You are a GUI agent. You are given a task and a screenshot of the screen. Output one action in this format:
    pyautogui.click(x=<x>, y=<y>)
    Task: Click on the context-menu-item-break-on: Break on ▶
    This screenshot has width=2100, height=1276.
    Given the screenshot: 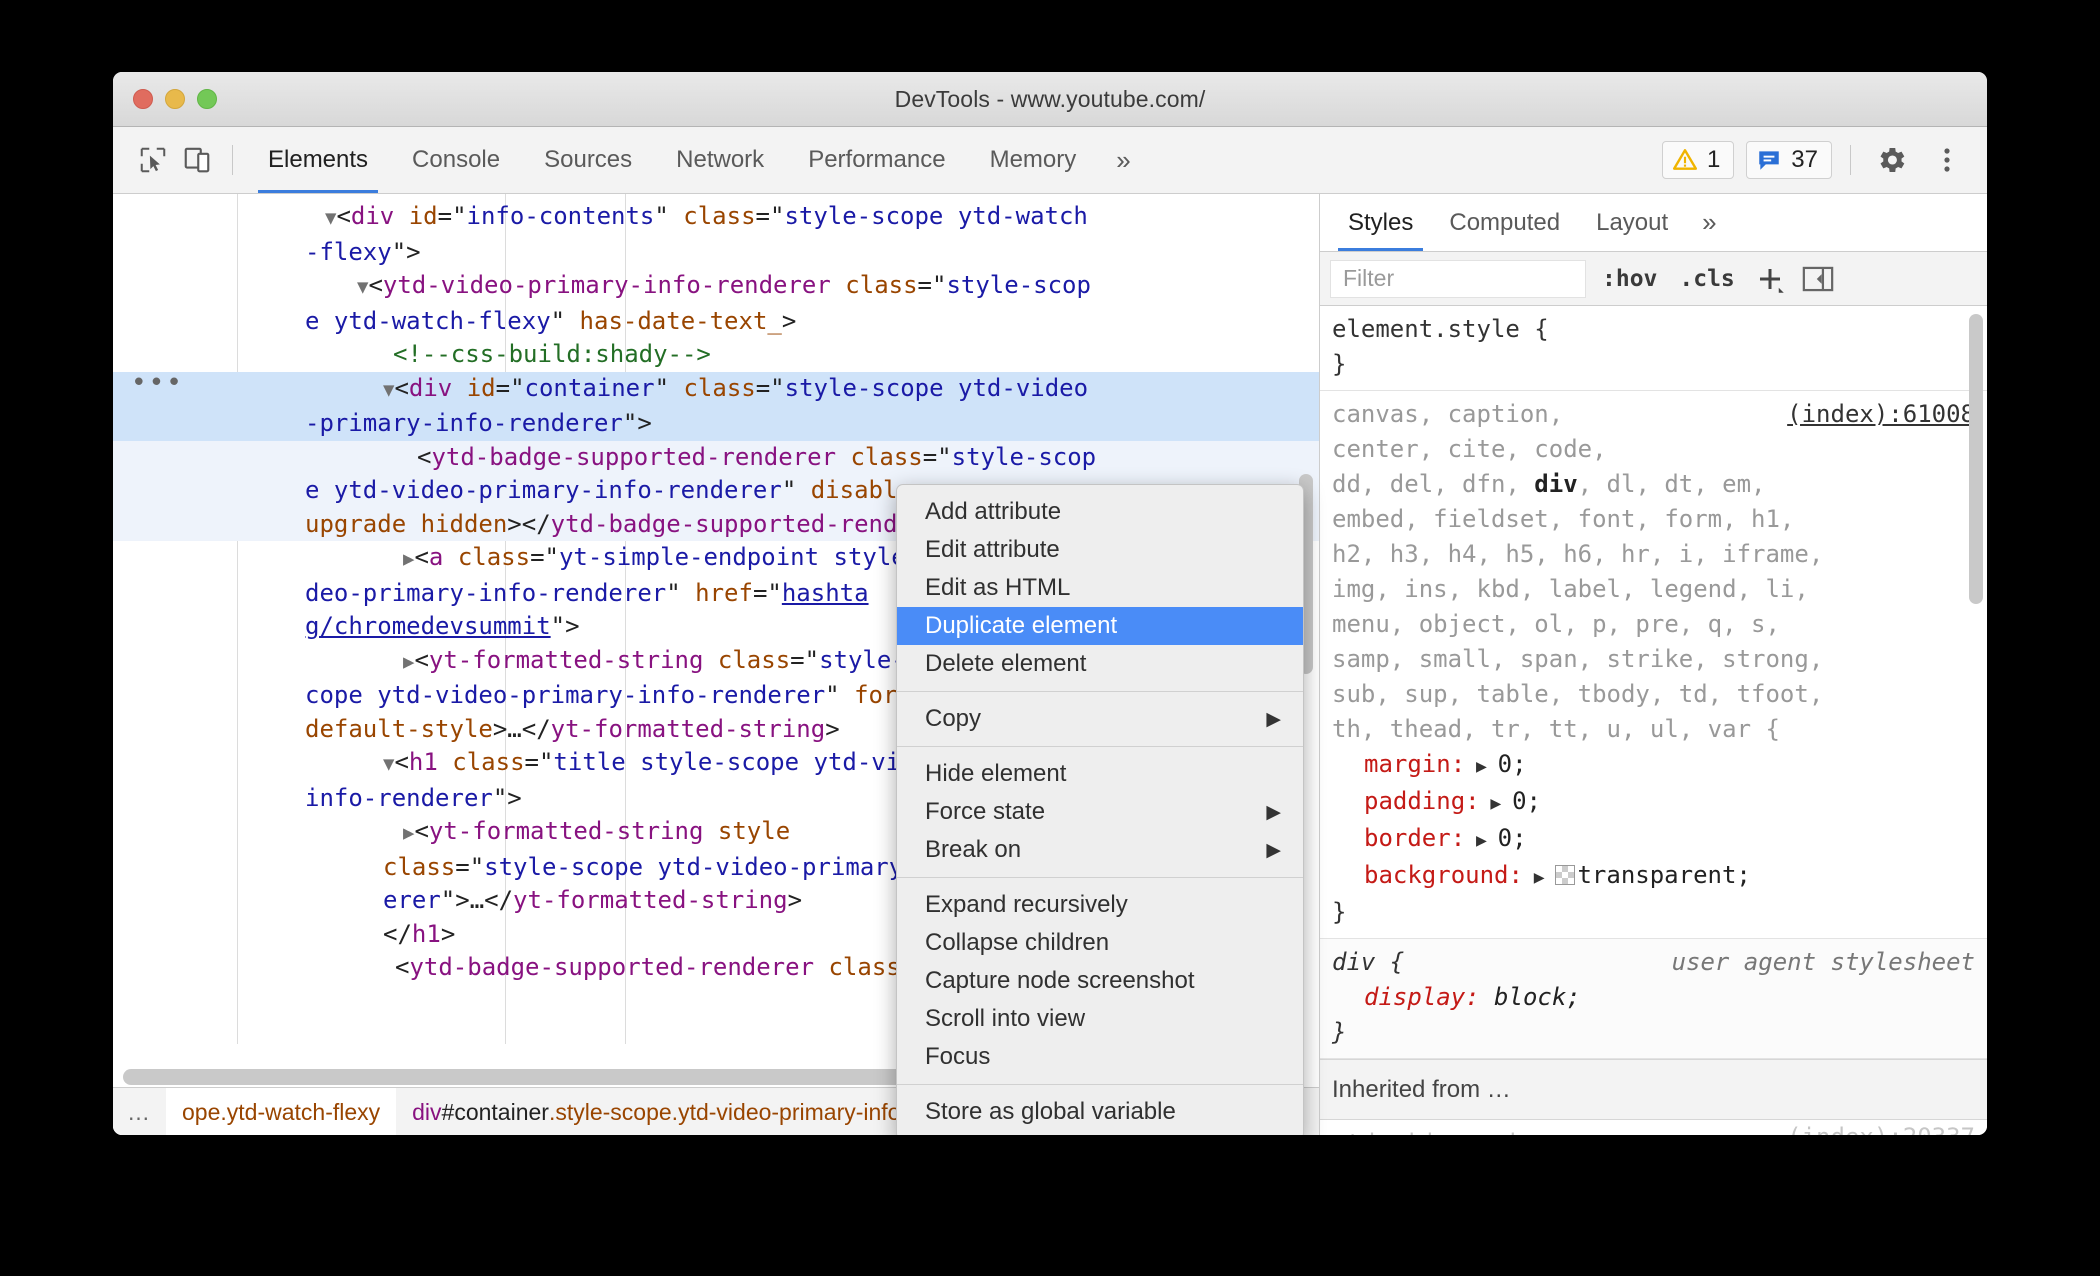 What is the action you would take?
    pyautogui.click(x=1100, y=850)
    